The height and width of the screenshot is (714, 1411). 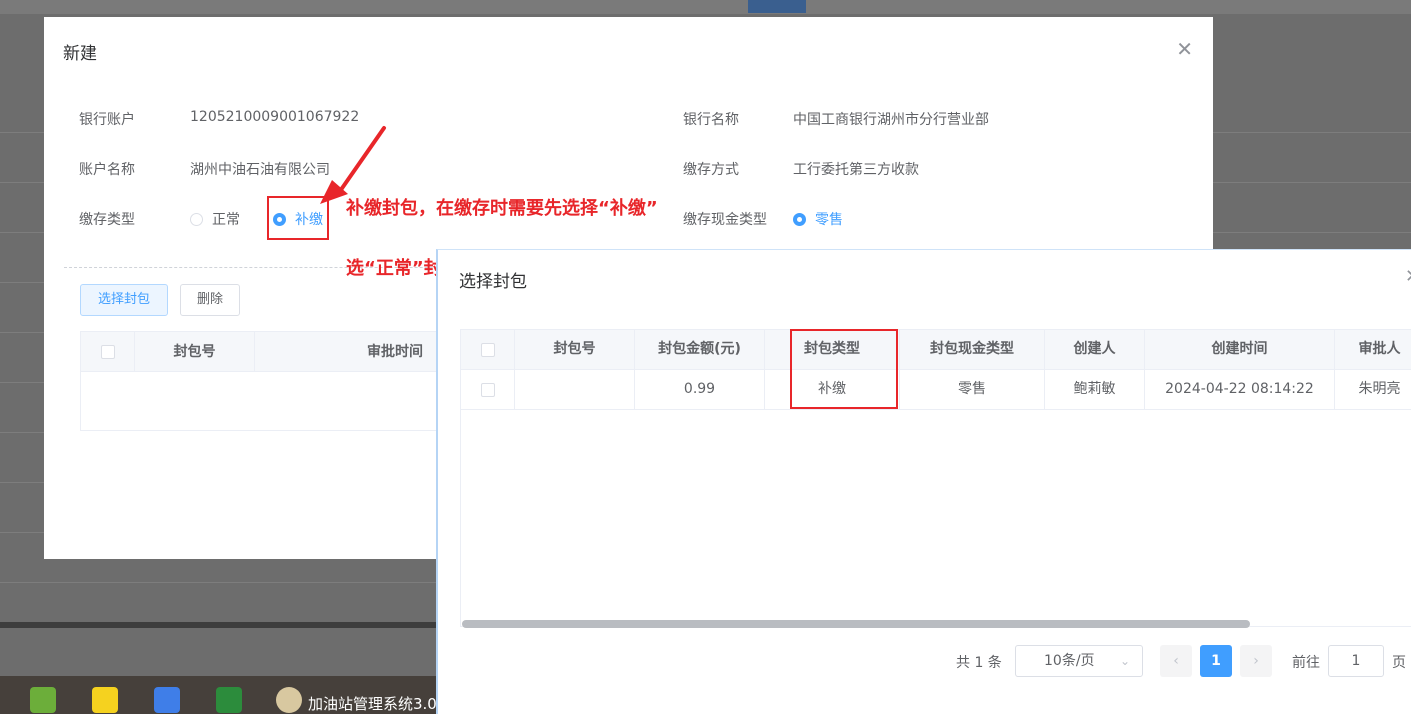 What do you see at coordinates (1373, 349) in the screenshot?
I see `column-approver: 审批人` at bounding box center [1373, 349].